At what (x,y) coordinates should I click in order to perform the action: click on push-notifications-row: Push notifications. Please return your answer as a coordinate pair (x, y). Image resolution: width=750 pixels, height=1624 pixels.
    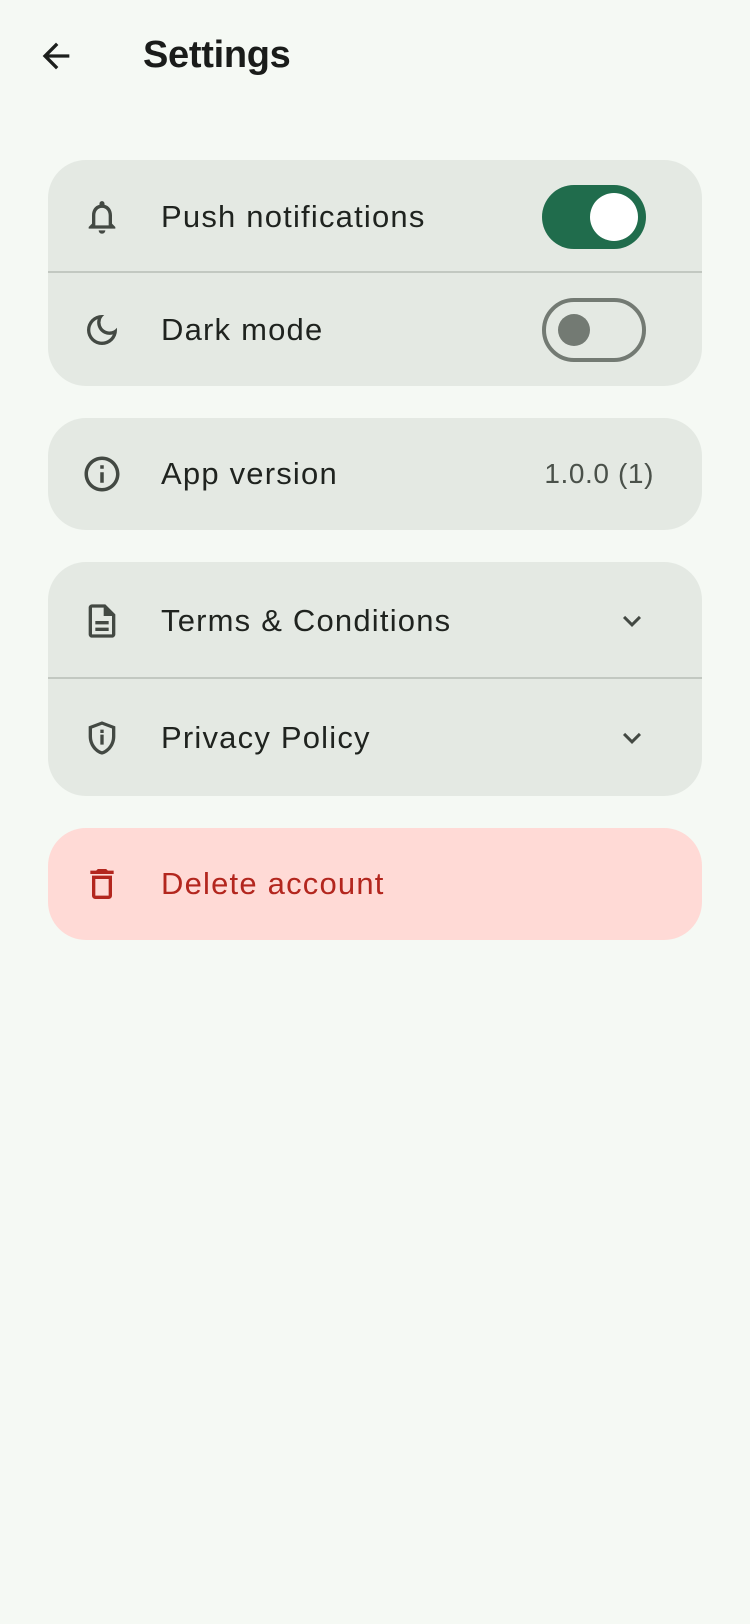
    Looking at the image, I should click on (375, 216).